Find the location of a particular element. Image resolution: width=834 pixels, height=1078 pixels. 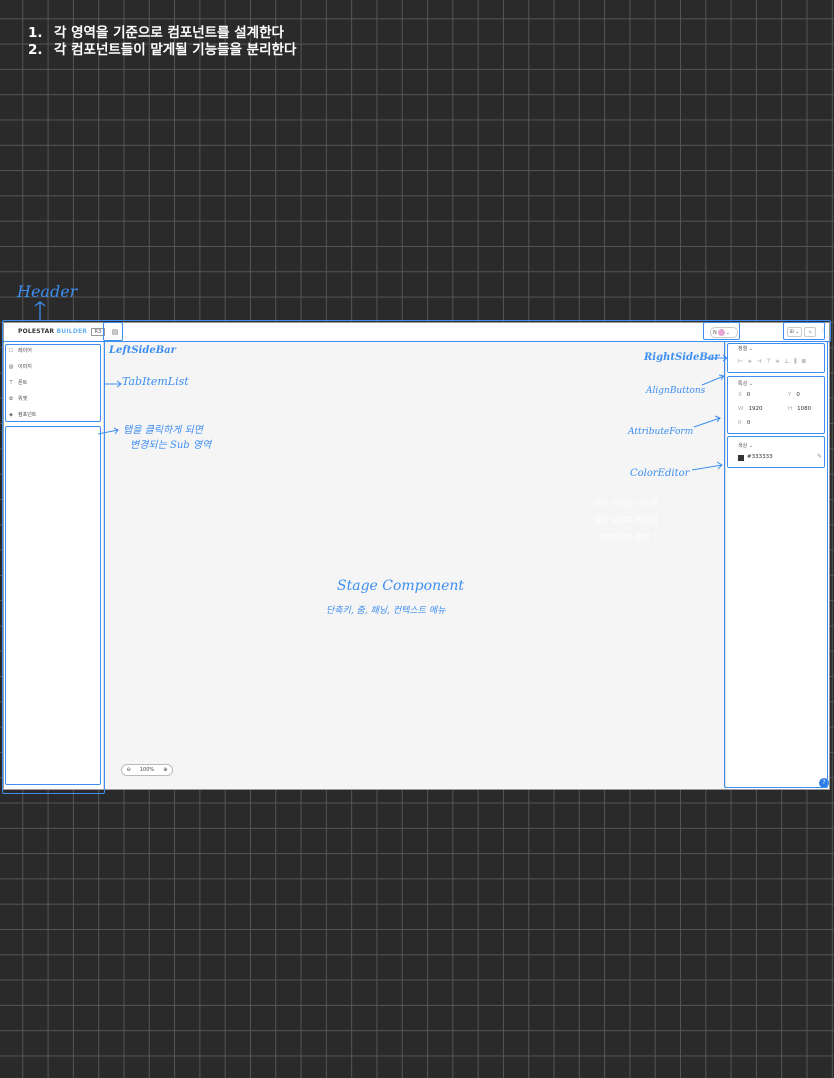

tab-item-list-outline is located at coordinates (53, 383).